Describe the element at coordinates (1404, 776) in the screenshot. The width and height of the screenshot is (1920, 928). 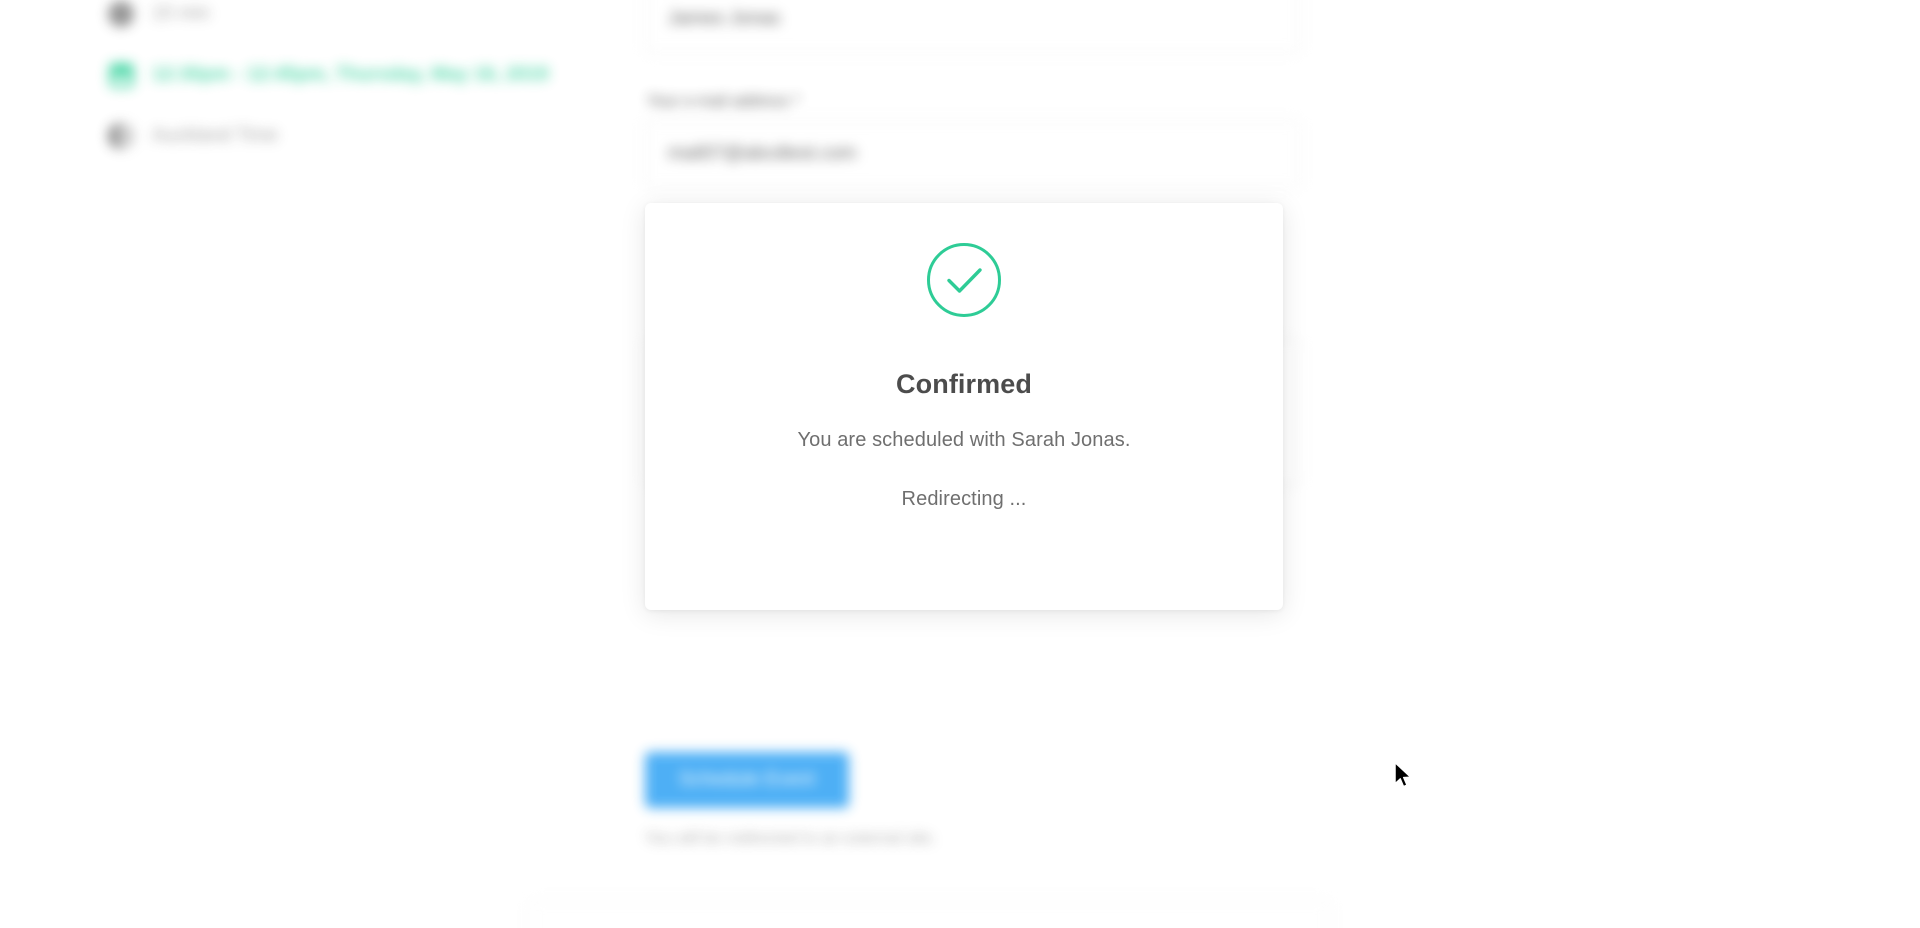
I see `arrow-cursor` at that location.